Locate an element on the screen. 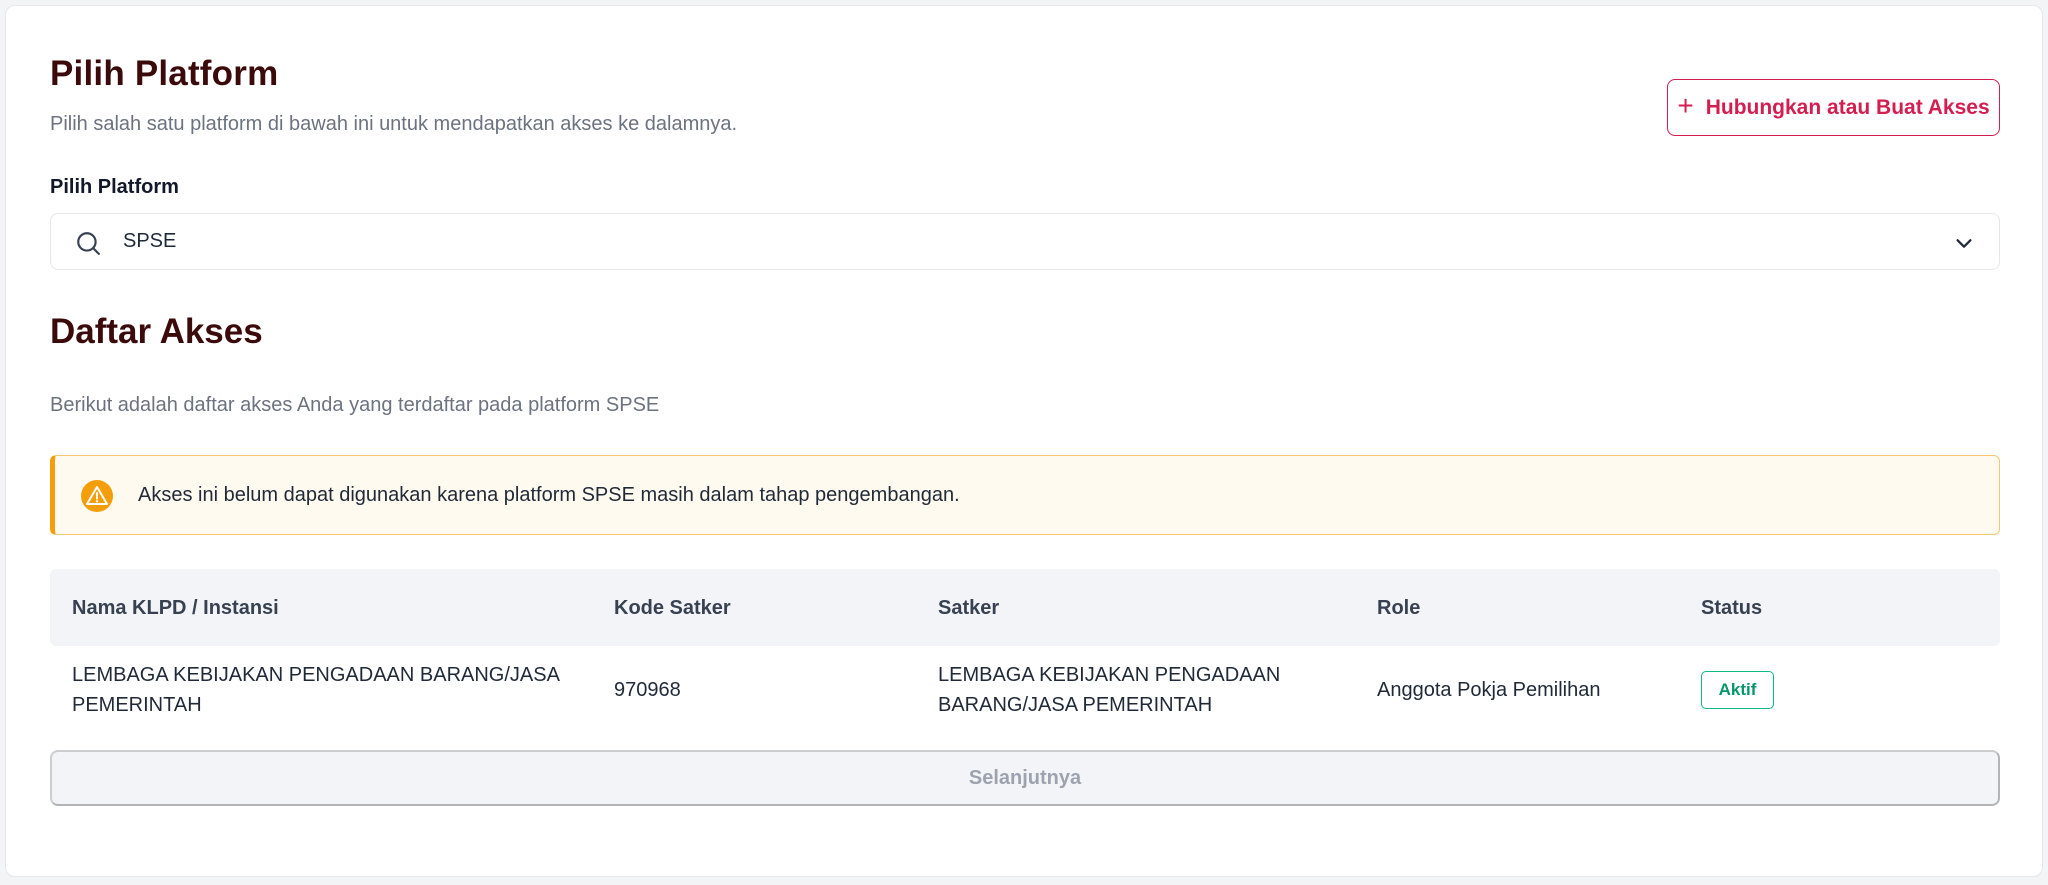 The height and width of the screenshot is (885, 2048). column-header-kode-satker: Kode Satker is located at coordinates (672, 608).